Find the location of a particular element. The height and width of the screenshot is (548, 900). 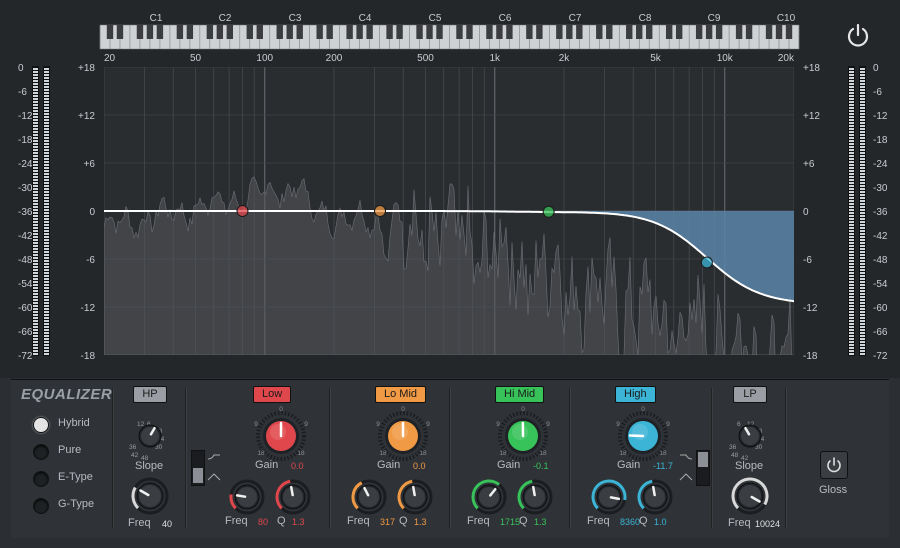

input-meter-db-label: -72 is located at coordinates (25, 356).